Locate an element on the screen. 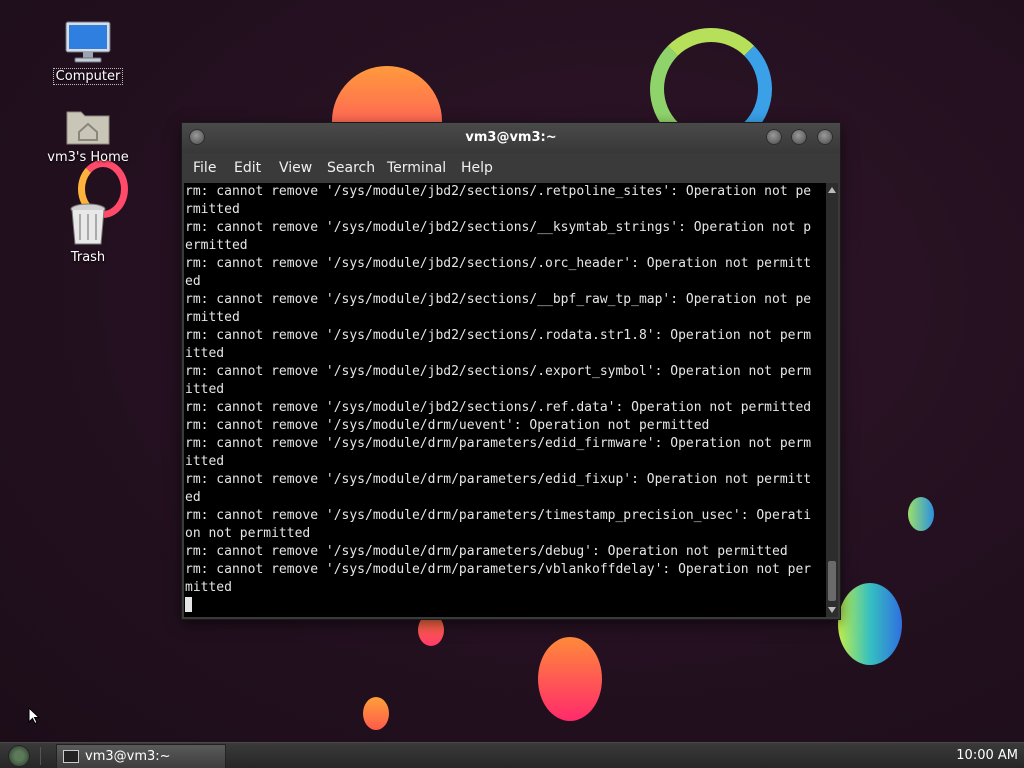 The image size is (1024, 768). scroll-down-arrow-icon is located at coordinates (832, 610).